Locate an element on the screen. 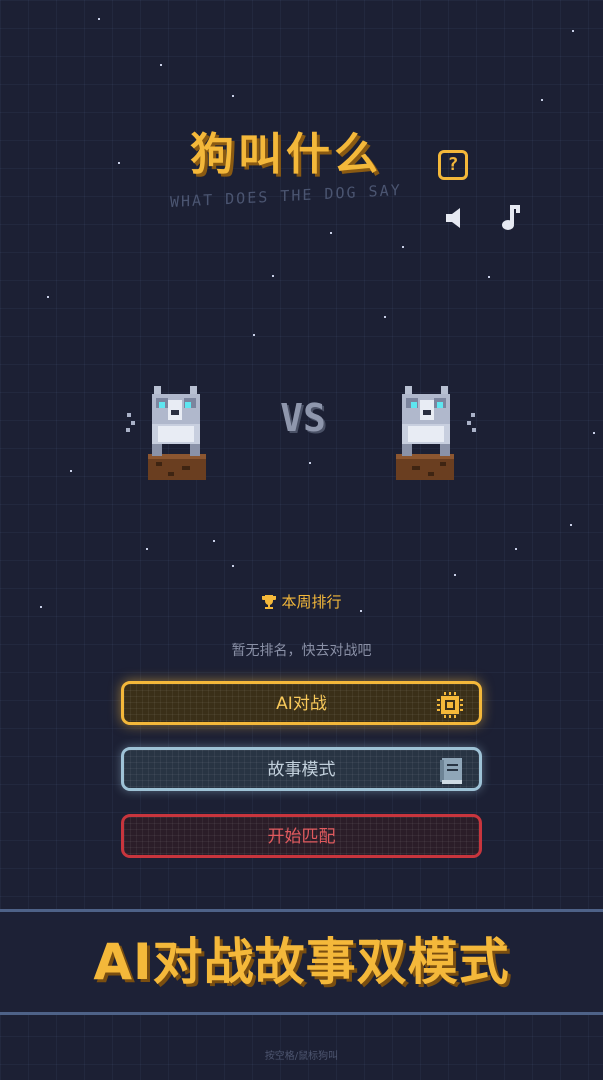 This screenshot has width=603, height=1080. start-match-label: 开始匹配 is located at coordinates (301, 837).